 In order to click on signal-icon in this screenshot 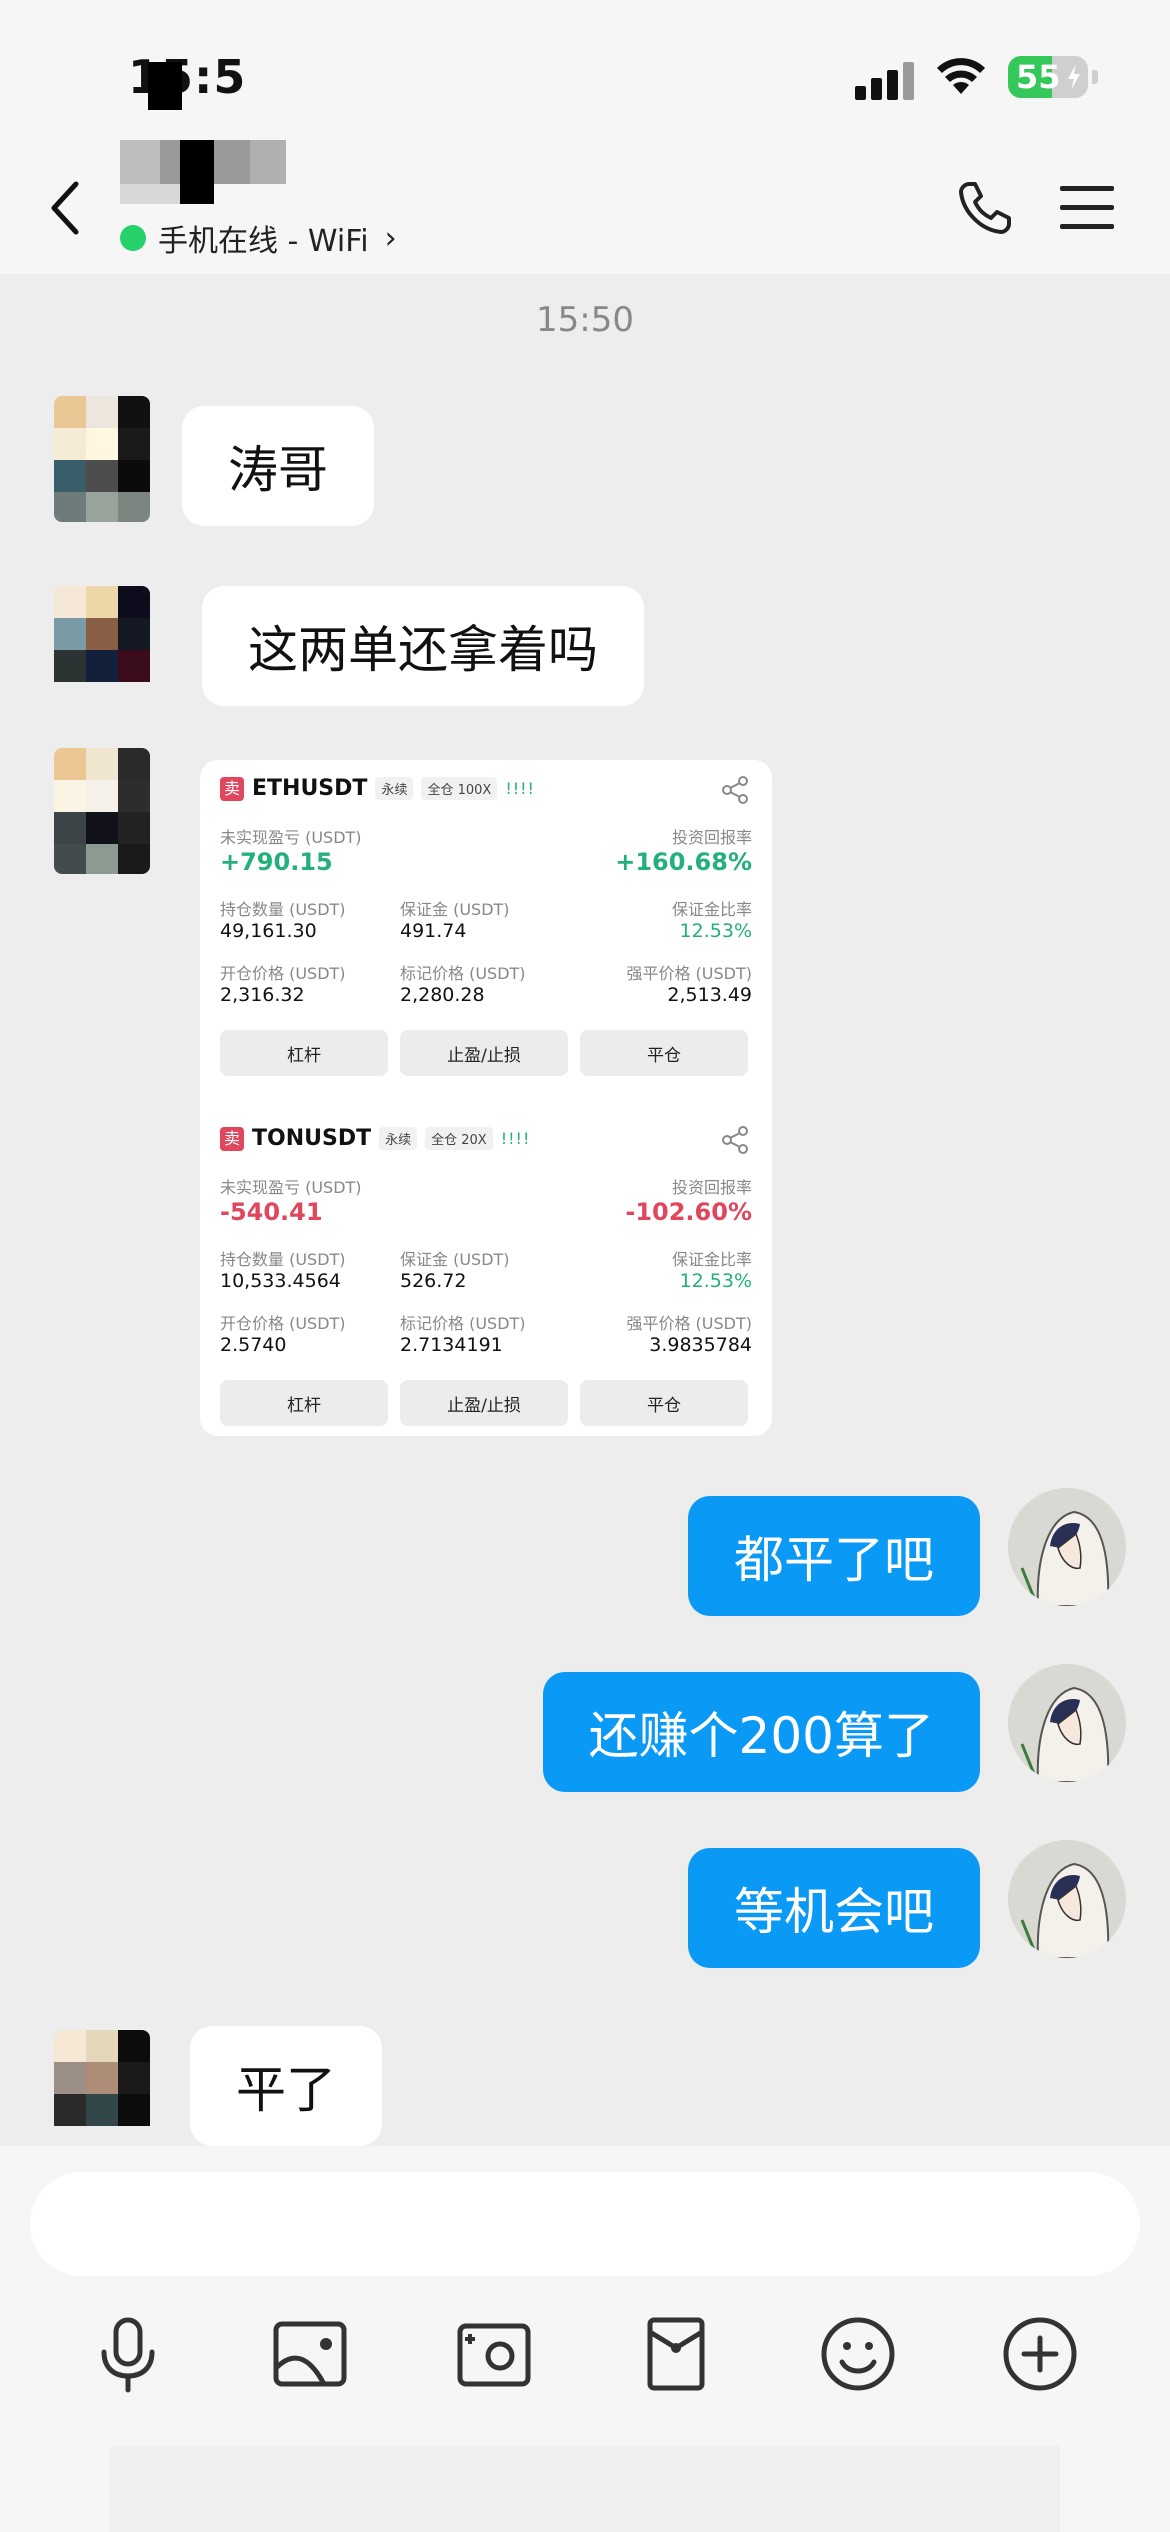, I will do `click(885, 80)`.